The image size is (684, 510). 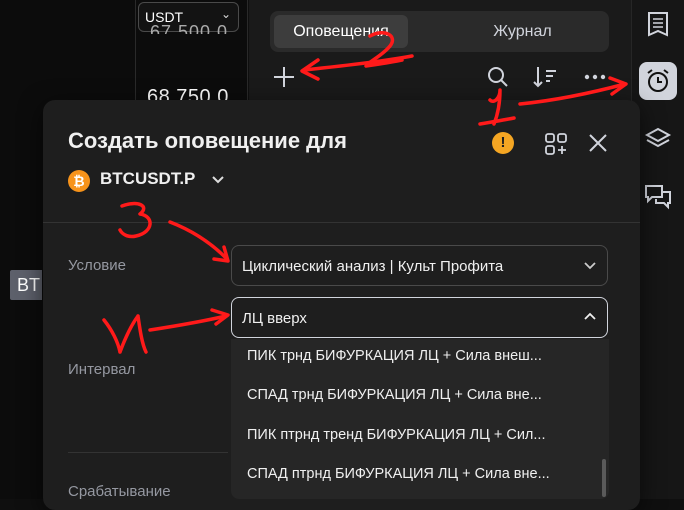 I want to click on layers-button, so click(x=658, y=139).